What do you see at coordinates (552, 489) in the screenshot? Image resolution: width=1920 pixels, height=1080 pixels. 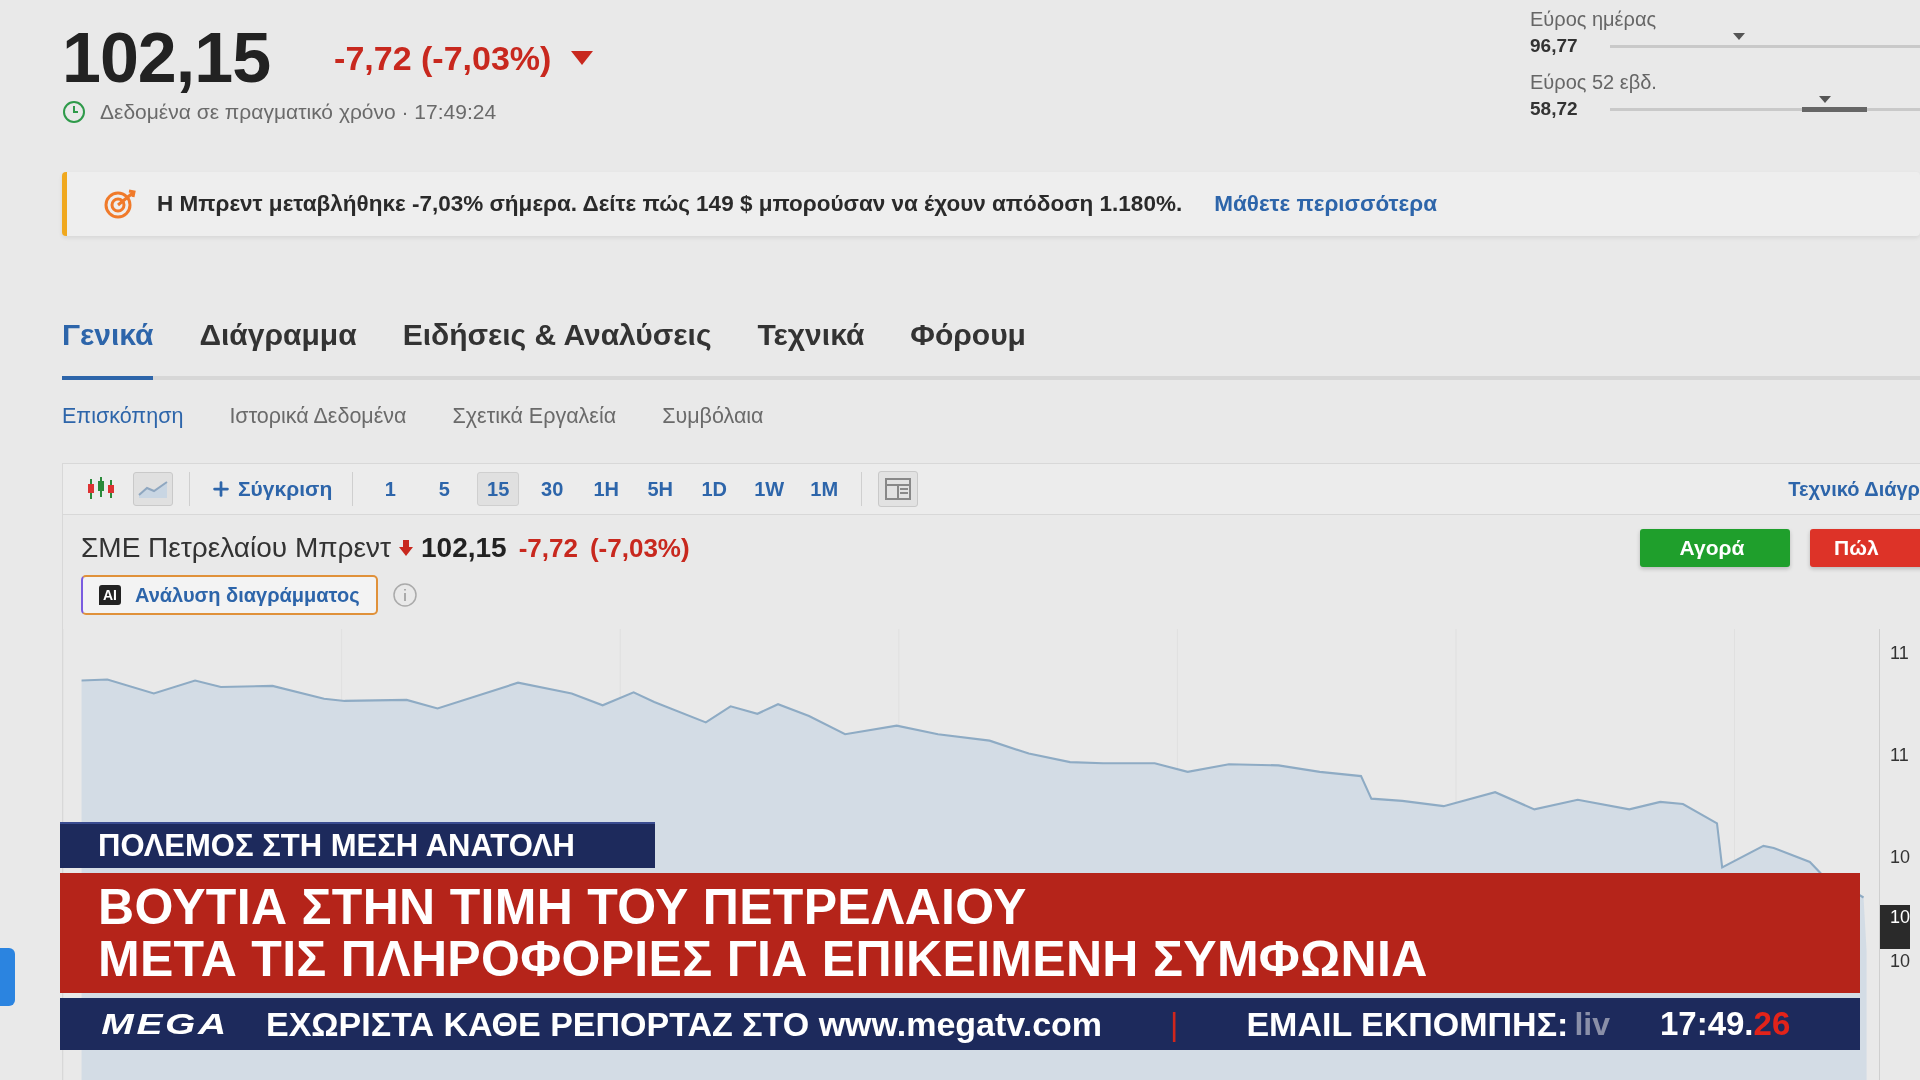 I see `interval-button: 30` at bounding box center [552, 489].